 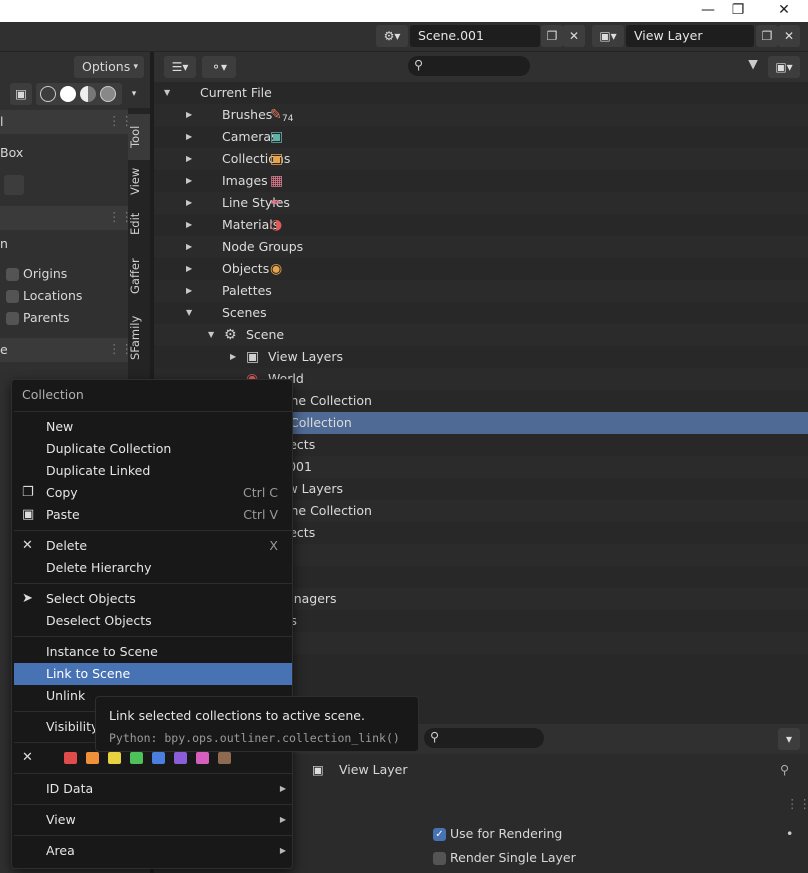 I want to click on material-shading-icon, so click(x=88, y=94).